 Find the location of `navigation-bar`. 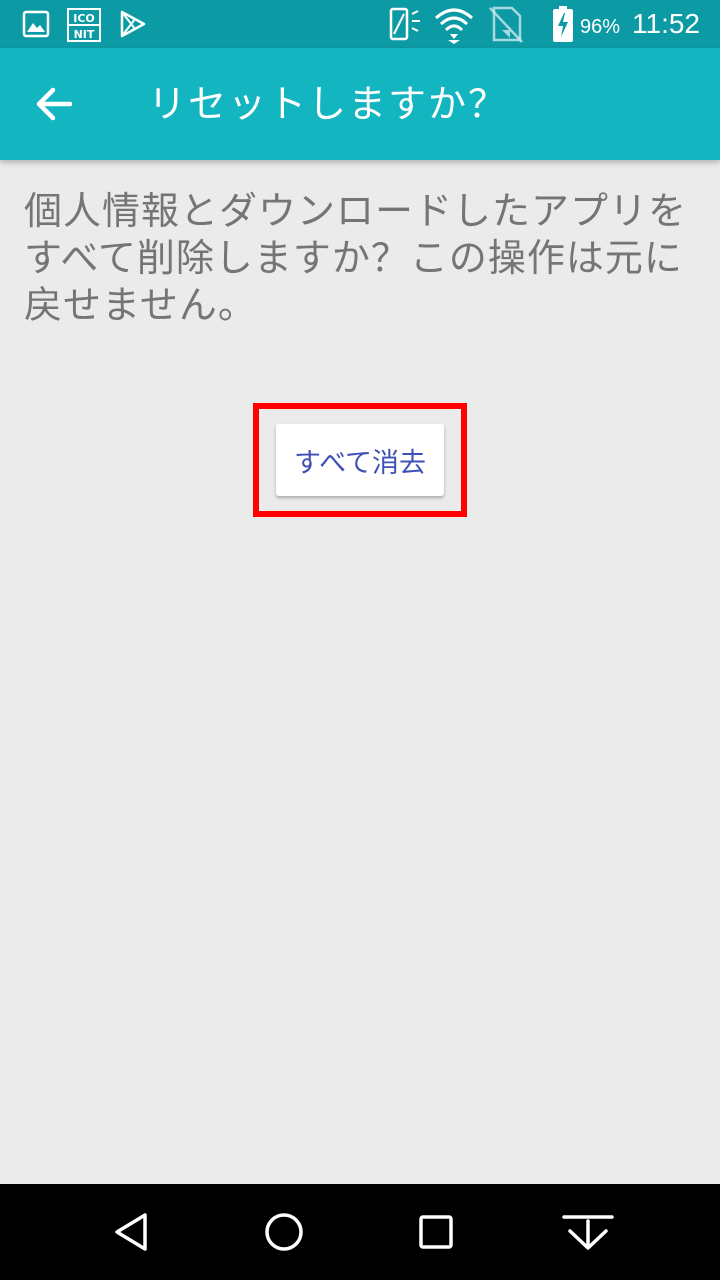

navigation-bar is located at coordinates (360, 1232).